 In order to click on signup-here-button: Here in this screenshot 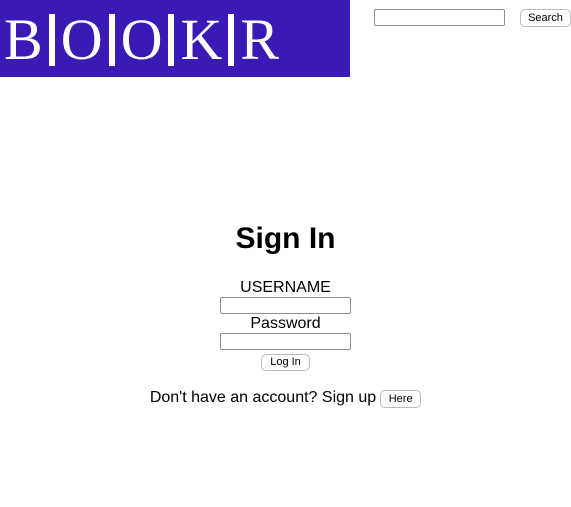, I will do `click(401, 399)`.